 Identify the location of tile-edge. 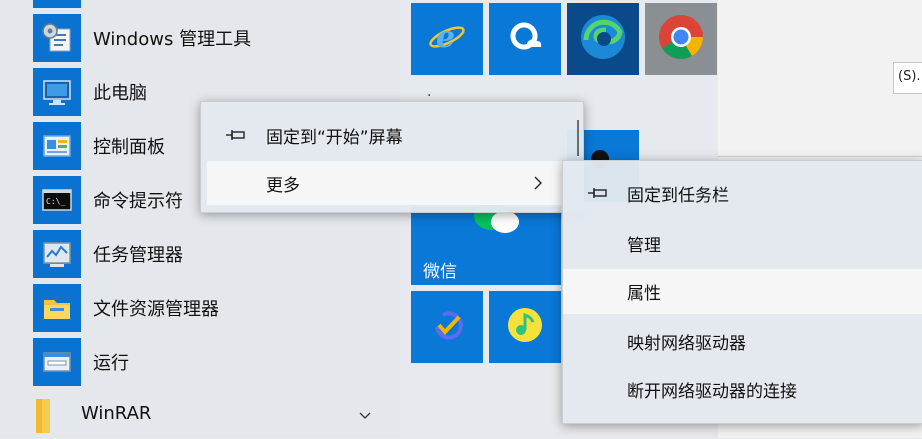
(603, 39).